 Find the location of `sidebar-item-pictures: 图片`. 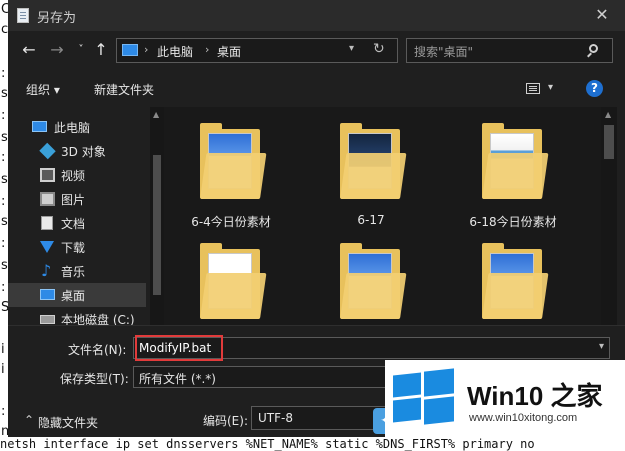

sidebar-item-pictures: 图片 is located at coordinates (77, 199).